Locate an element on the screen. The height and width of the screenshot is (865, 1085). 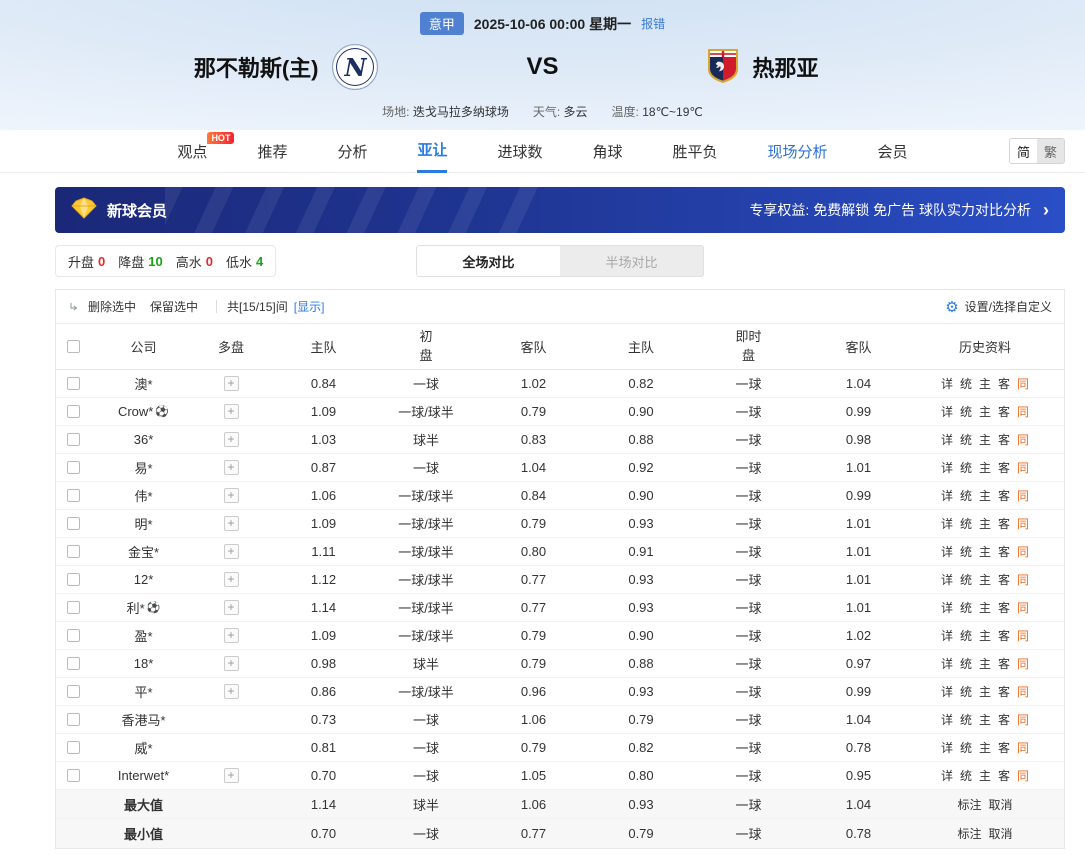
nav-item-观点: 观点 HOT is located at coordinates (206, 151).